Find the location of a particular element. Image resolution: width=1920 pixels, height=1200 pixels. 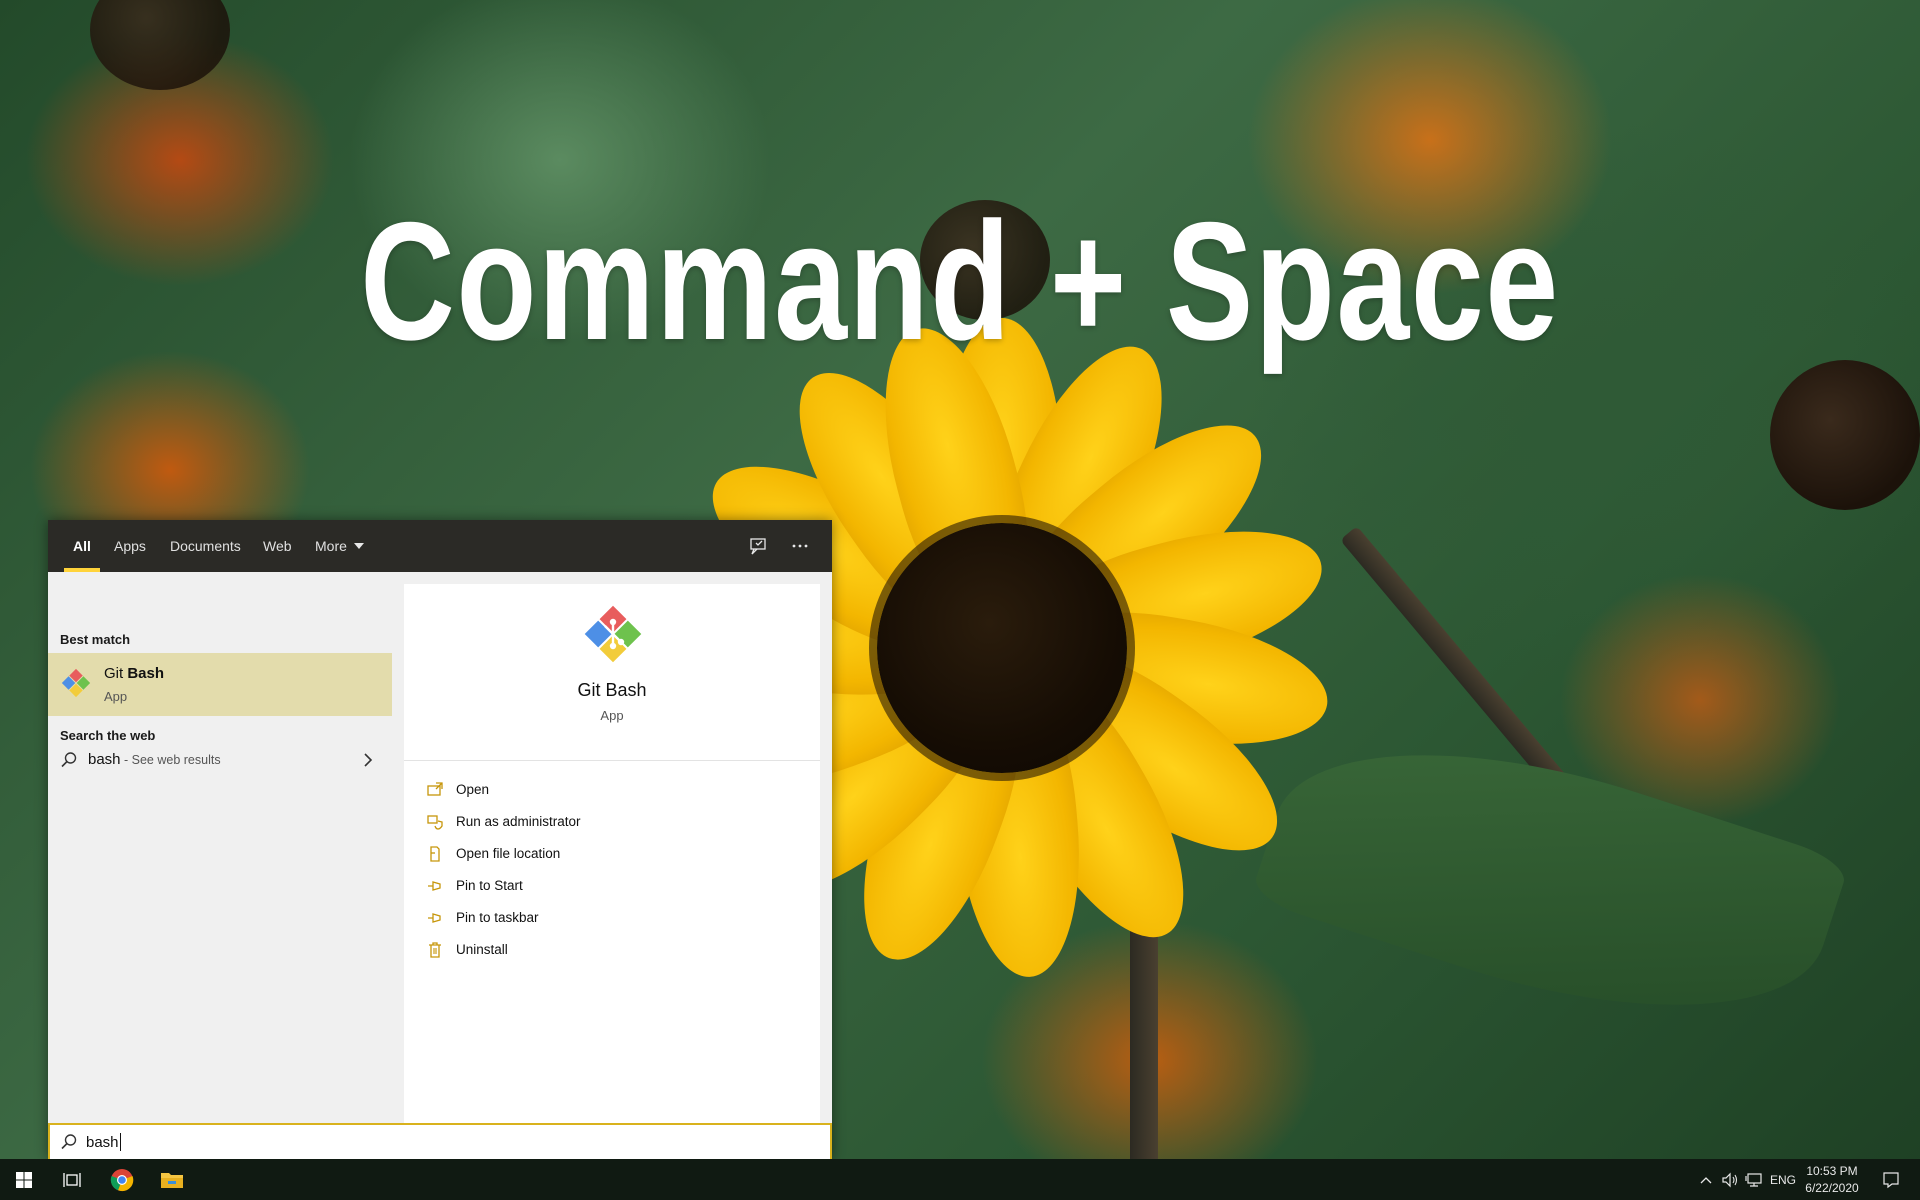

search-box is located at coordinates (440, 1142).